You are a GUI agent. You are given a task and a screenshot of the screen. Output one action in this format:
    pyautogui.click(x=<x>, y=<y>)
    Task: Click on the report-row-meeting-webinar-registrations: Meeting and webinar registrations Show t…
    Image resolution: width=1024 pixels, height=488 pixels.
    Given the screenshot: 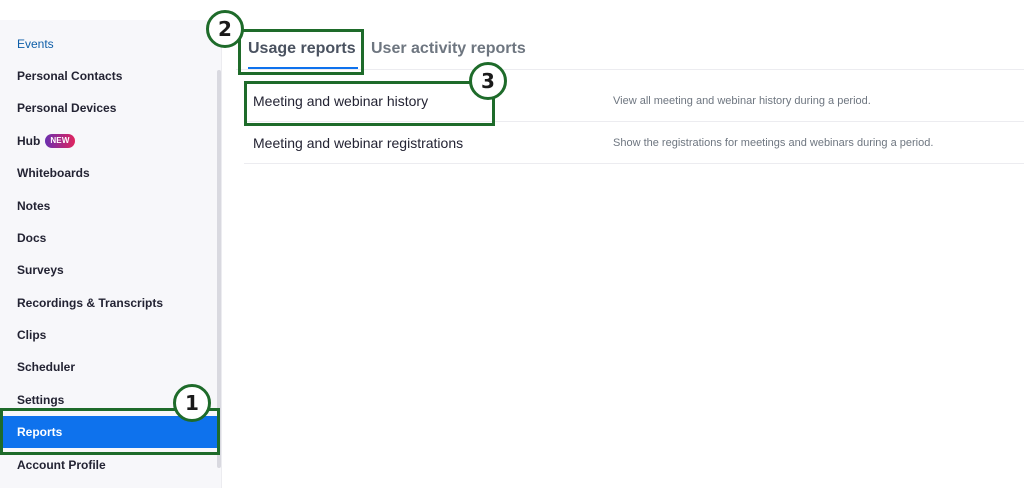 What is the action you would take?
    pyautogui.click(x=634, y=143)
    